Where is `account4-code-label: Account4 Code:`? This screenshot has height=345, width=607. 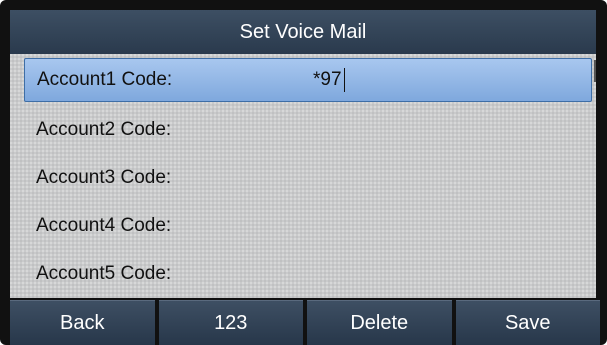 account4-code-label: Account4 Code: is located at coordinates (104, 225).